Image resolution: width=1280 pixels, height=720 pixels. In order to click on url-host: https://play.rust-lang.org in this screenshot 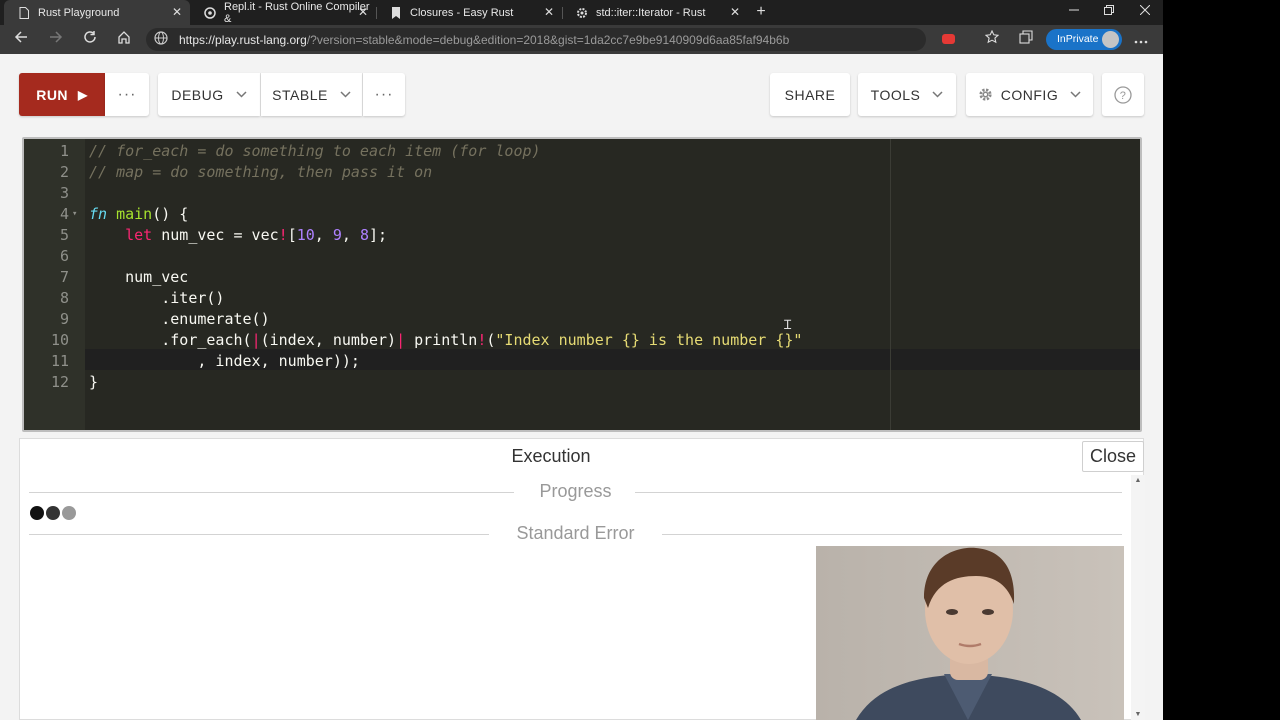, I will do `click(243, 40)`.